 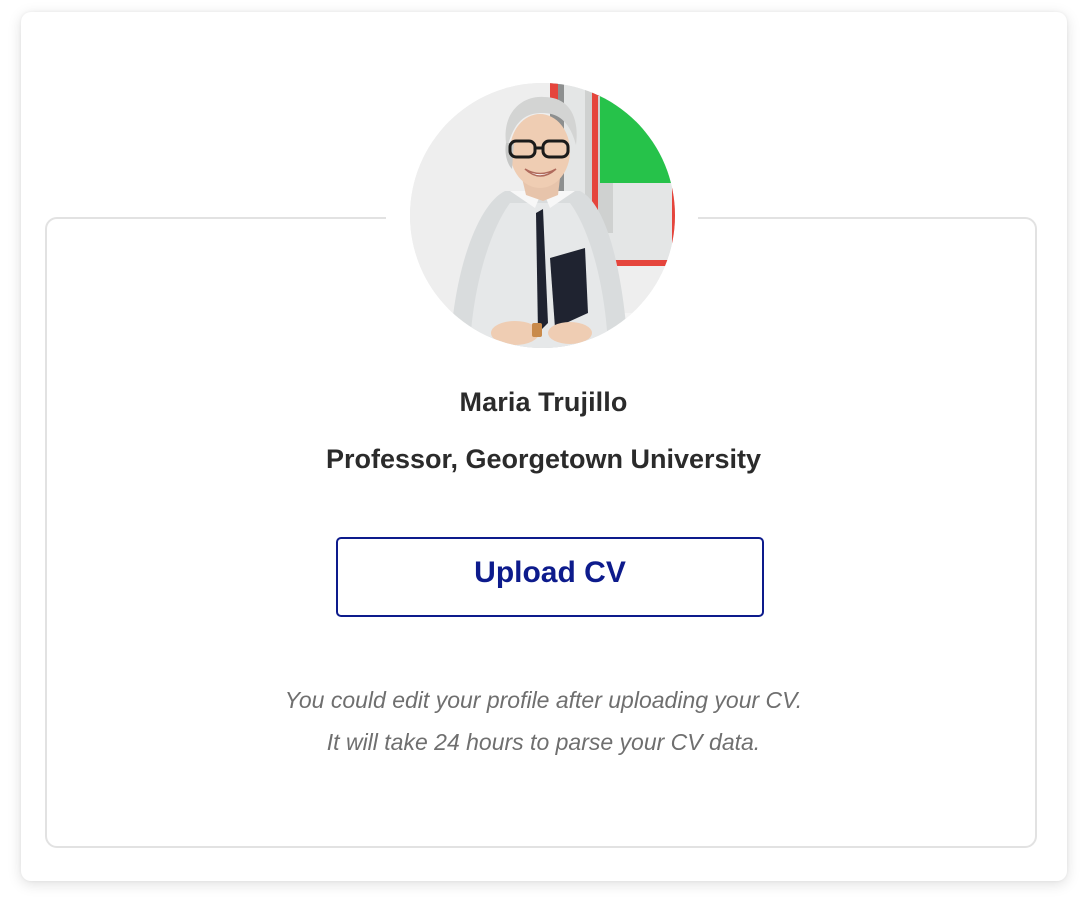 What do you see at coordinates (543, 459) in the screenshot?
I see `profile-title: Professor, Georgetown University` at bounding box center [543, 459].